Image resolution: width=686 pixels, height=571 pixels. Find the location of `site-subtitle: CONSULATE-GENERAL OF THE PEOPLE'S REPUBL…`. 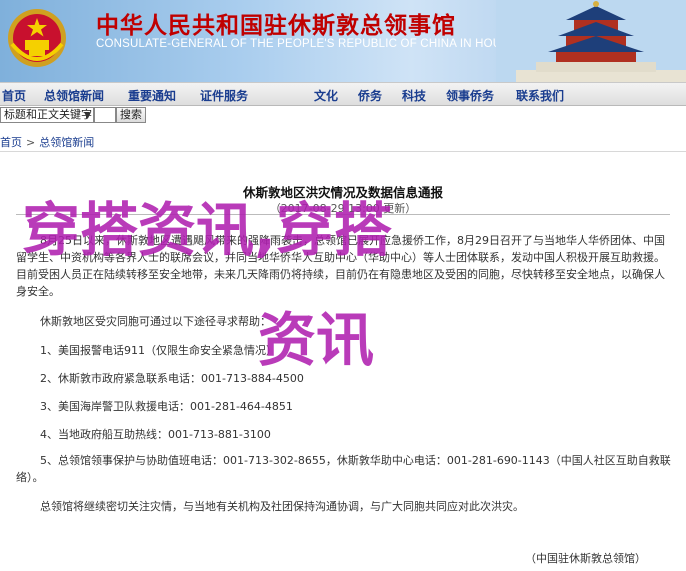

site-subtitle: CONSULATE-GENERAL OF THE PEOPLE'S REPUBL… is located at coordinates (315, 44).